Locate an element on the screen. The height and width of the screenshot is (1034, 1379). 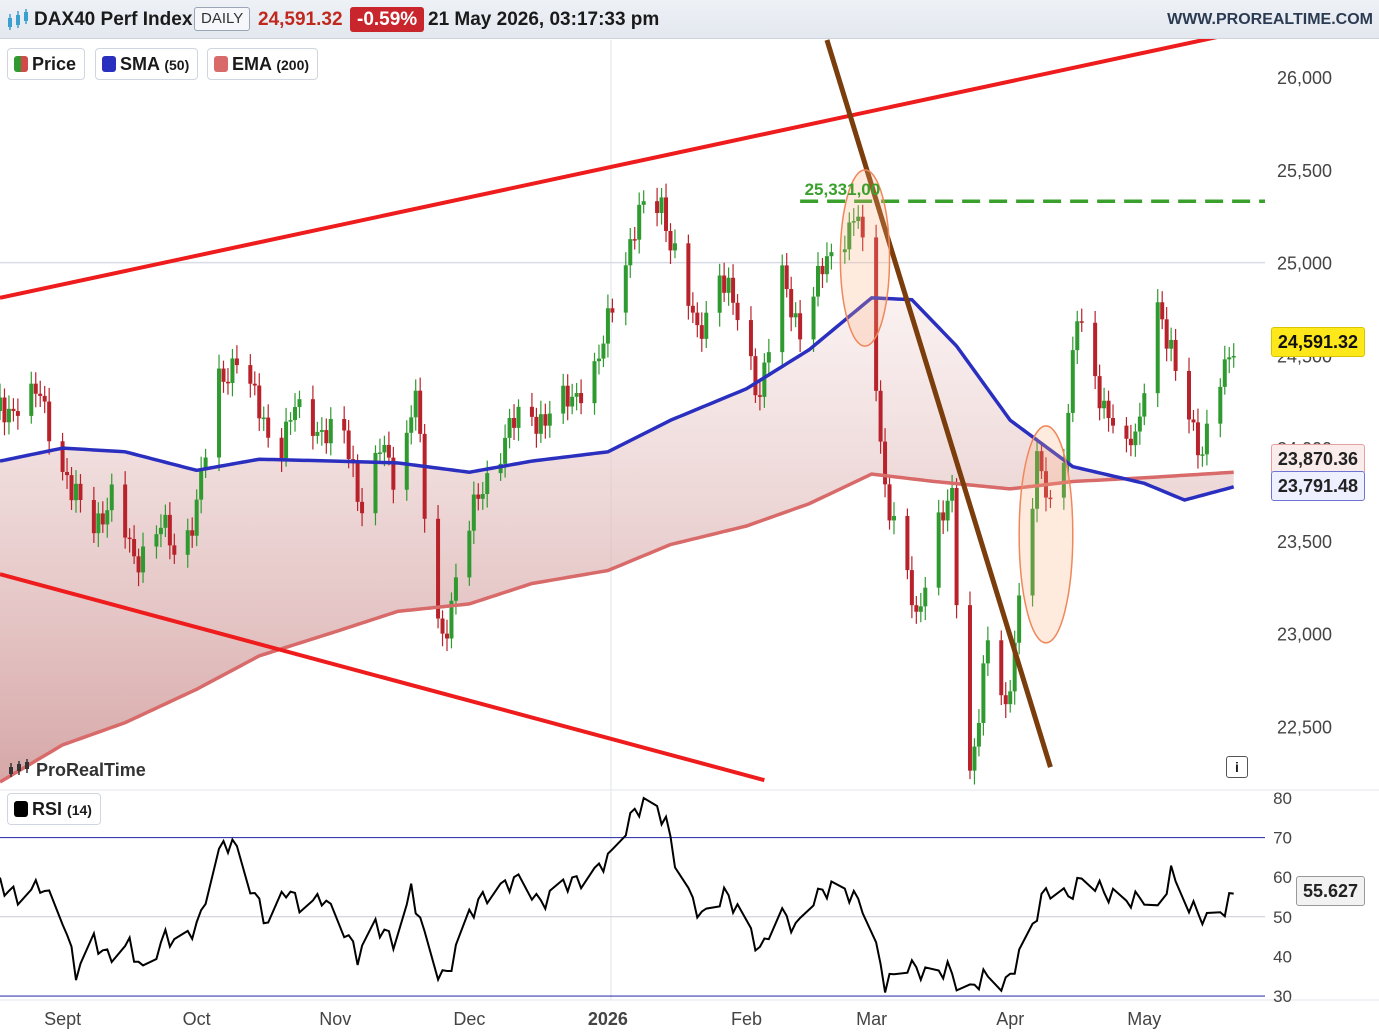
y-tick-label: 25,000 is located at coordinates (1304, 264).